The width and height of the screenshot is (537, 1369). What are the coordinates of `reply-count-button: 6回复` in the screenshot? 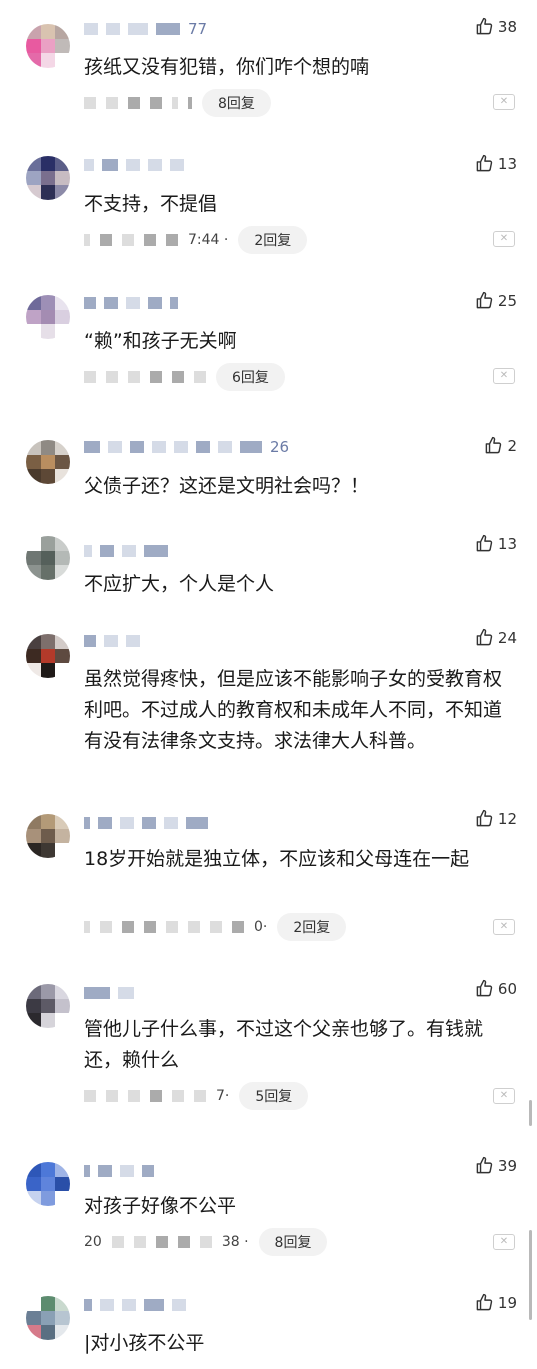 It's located at (250, 377).